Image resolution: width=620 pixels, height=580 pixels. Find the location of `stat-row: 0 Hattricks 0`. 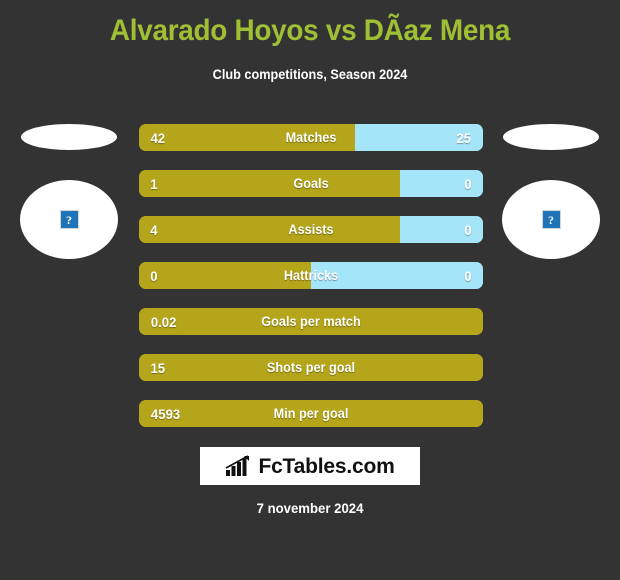

stat-row: 0 Hattricks 0 is located at coordinates (311, 275).